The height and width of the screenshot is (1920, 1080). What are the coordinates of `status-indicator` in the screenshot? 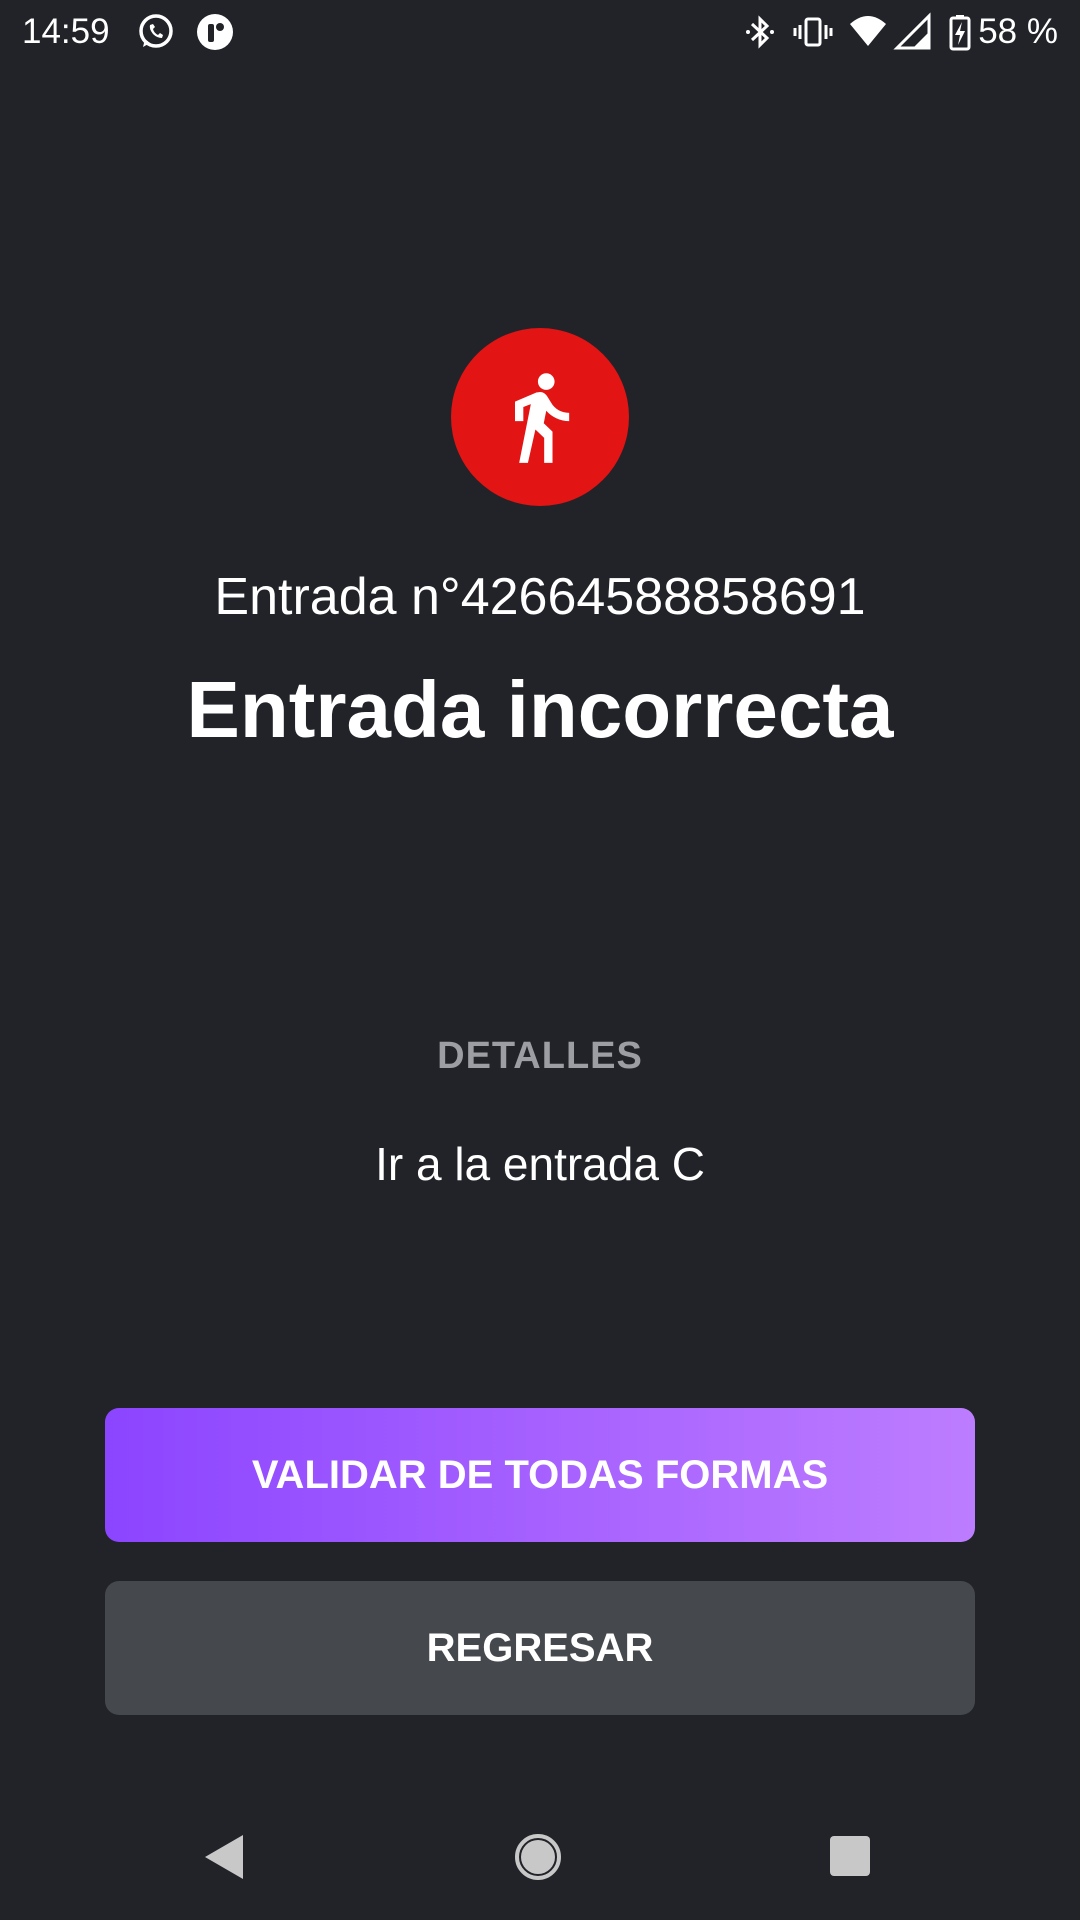 It's located at (540, 417).